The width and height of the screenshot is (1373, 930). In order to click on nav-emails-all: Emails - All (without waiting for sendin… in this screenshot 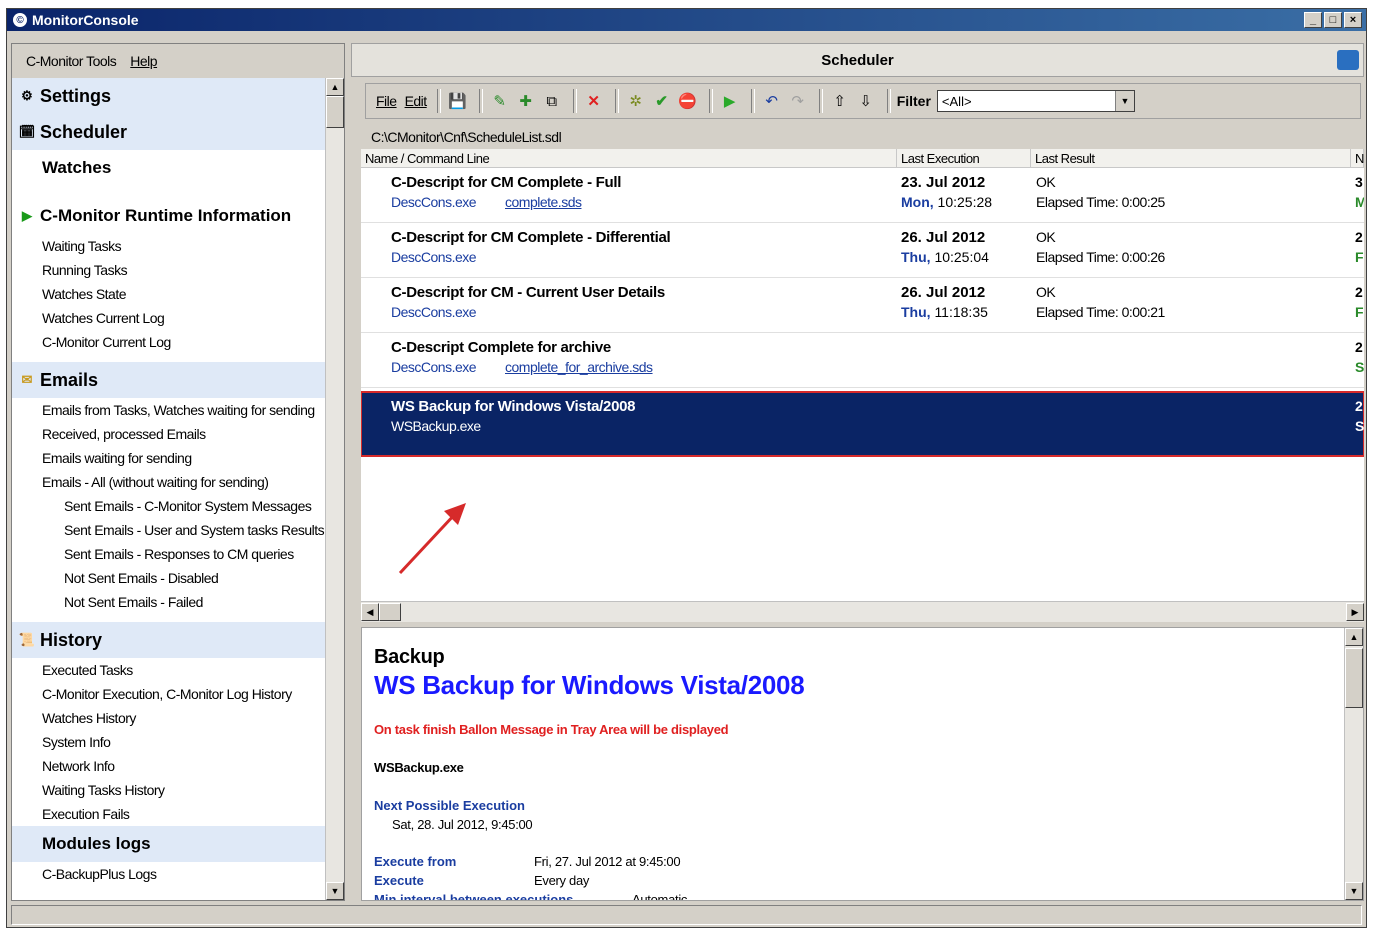, I will do `click(170, 482)`.